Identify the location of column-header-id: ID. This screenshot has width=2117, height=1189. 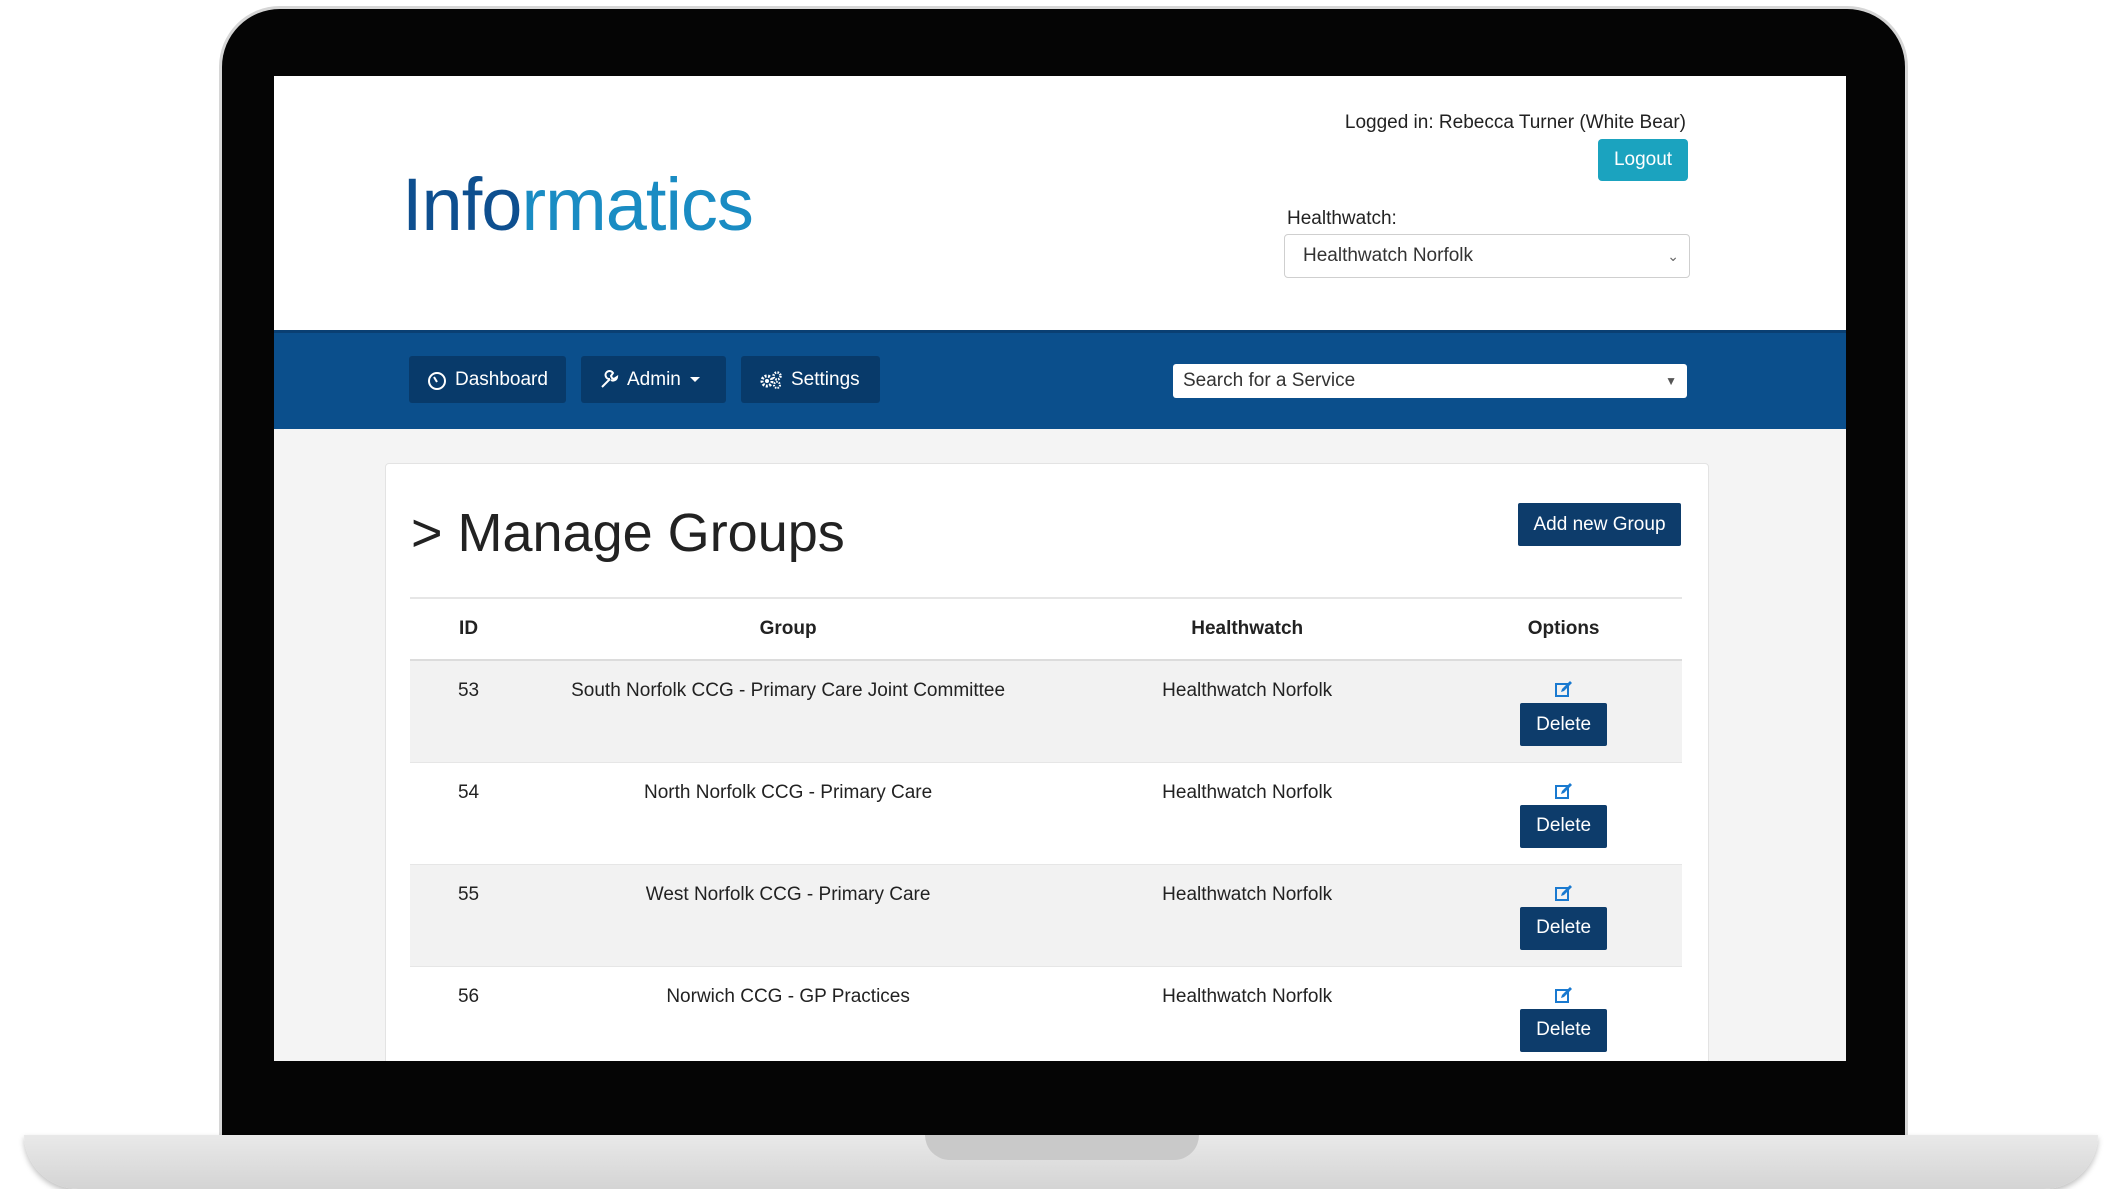
(469, 629).